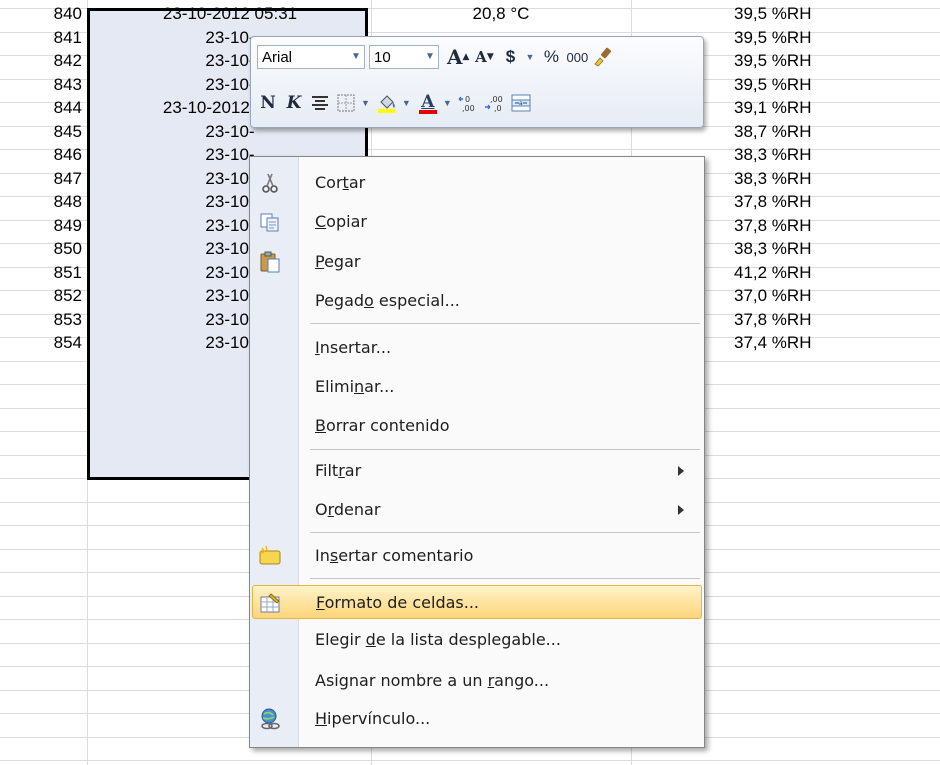 This screenshot has height=765, width=940. I want to click on row-number-cell: 844, so click(41, 108).